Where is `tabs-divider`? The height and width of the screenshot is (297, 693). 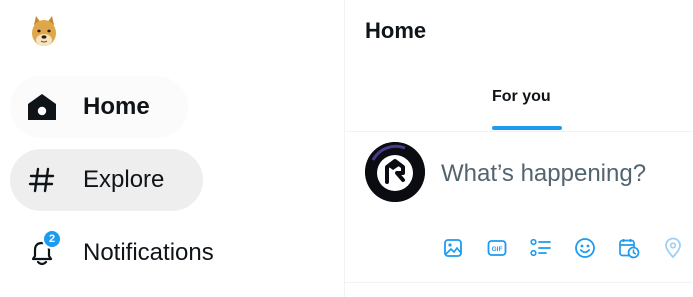
tabs-divider is located at coordinates (519, 131).